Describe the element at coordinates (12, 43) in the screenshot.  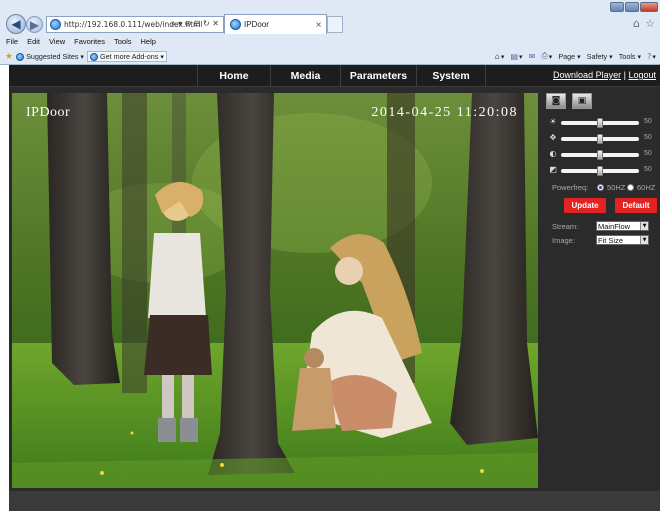
I see `menu-file: File` at that location.